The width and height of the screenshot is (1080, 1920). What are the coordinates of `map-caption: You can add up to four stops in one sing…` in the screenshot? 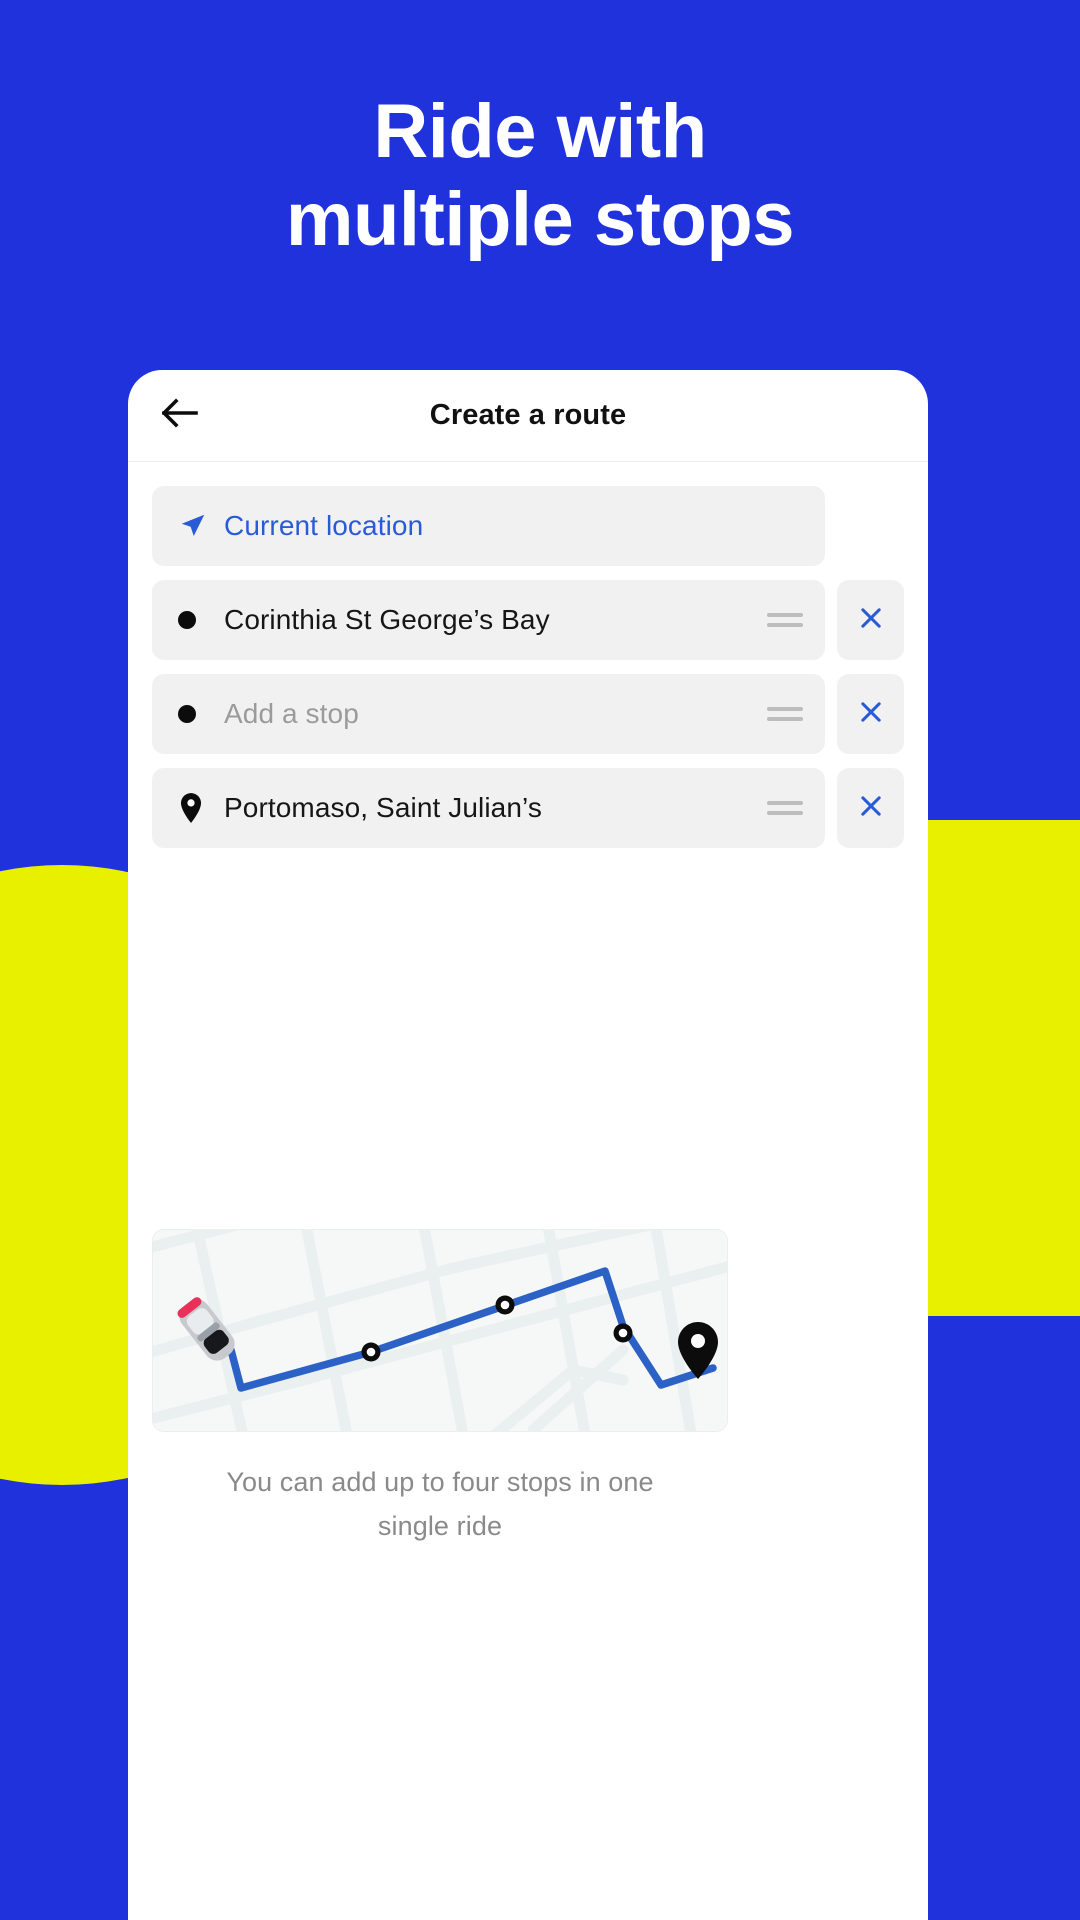 It's located at (440, 1504).